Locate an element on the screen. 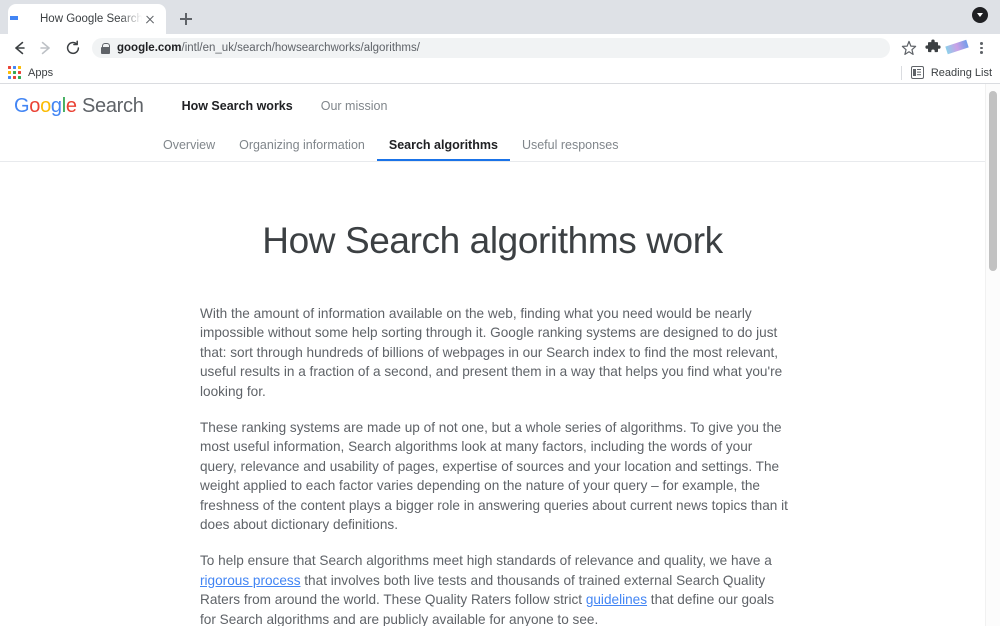 The image size is (1000, 626). reading-list-button: Reading List is located at coordinates (951, 72).